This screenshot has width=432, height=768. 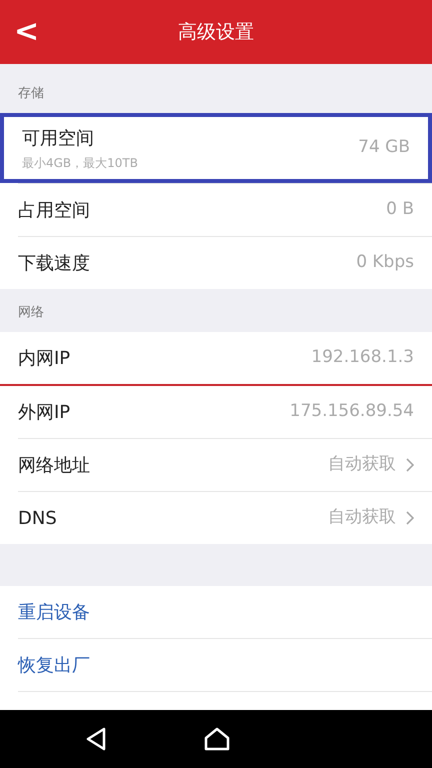 I want to click on row-label: 下载速度, so click(x=54, y=264).